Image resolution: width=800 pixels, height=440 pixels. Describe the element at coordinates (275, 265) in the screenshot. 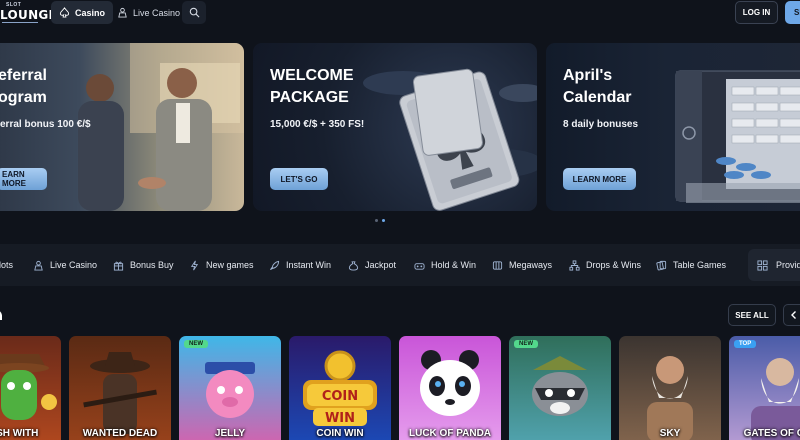

I see `rocket-icon` at that location.